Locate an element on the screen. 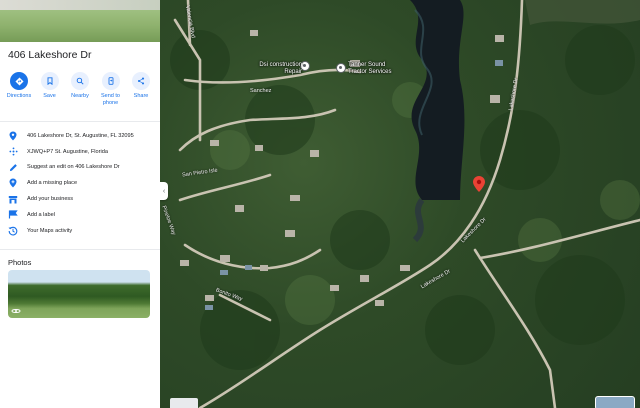  maps-activity-text: Your Maps activity is located at coordinates (50, 230).